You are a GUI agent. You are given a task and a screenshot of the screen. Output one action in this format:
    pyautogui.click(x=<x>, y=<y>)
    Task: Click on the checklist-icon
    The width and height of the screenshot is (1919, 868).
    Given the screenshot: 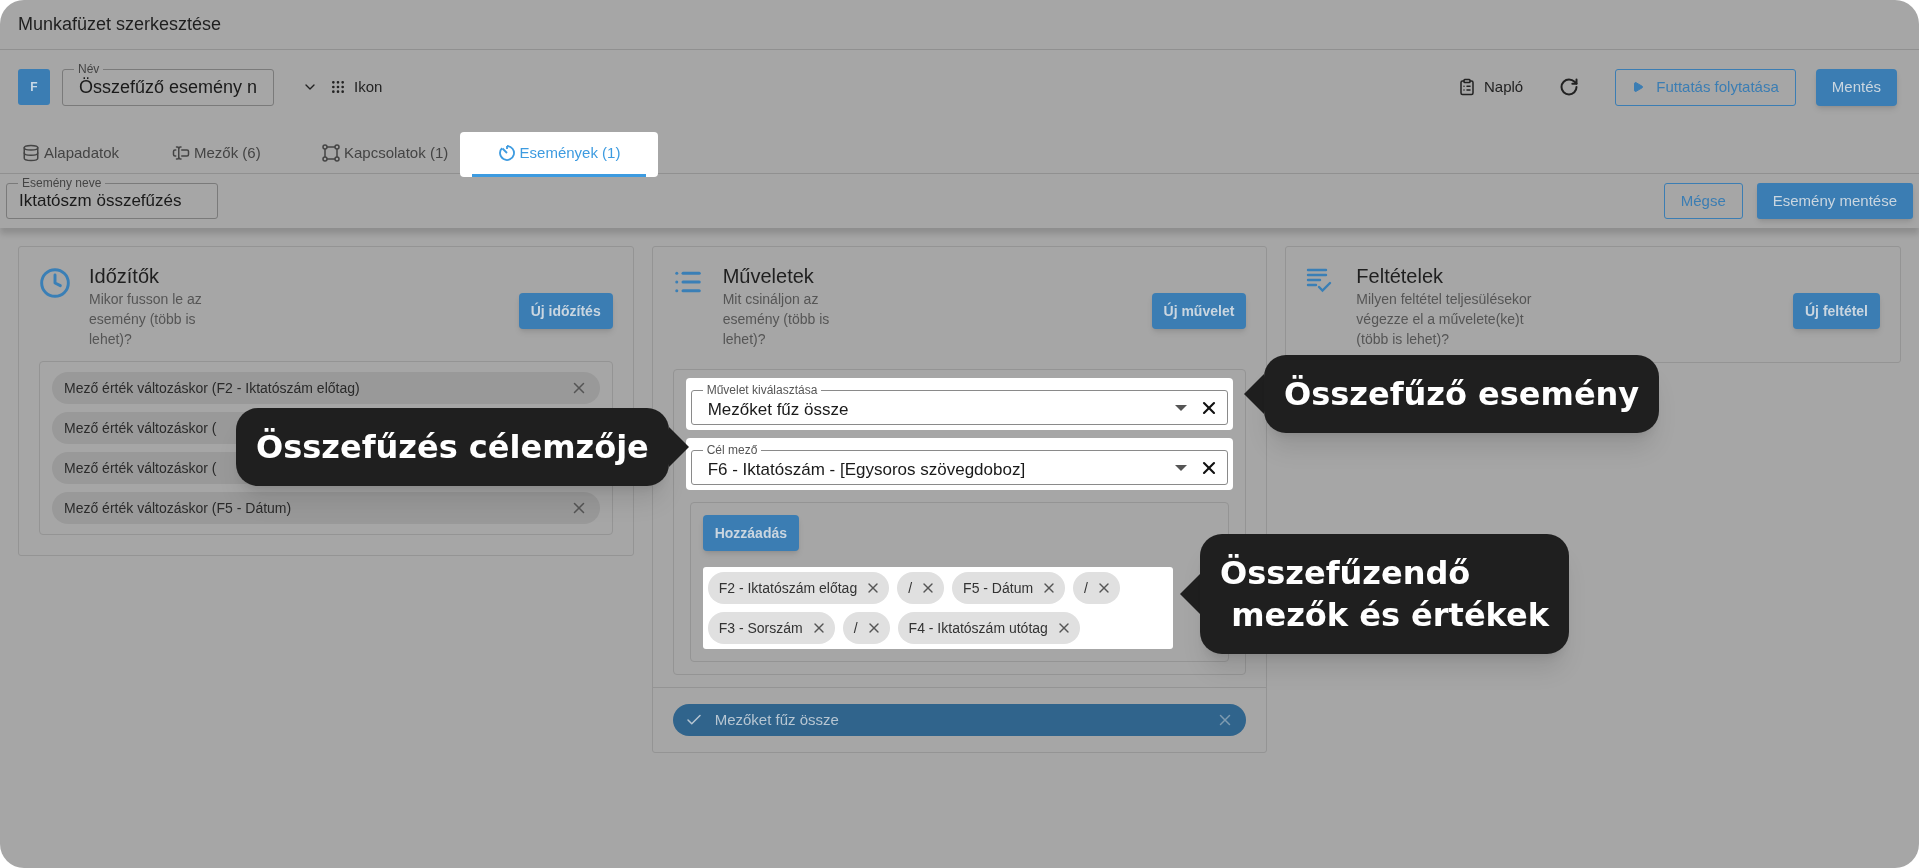 What is the action you would take?
    pyautogui.click(x=1319, y=280)
    